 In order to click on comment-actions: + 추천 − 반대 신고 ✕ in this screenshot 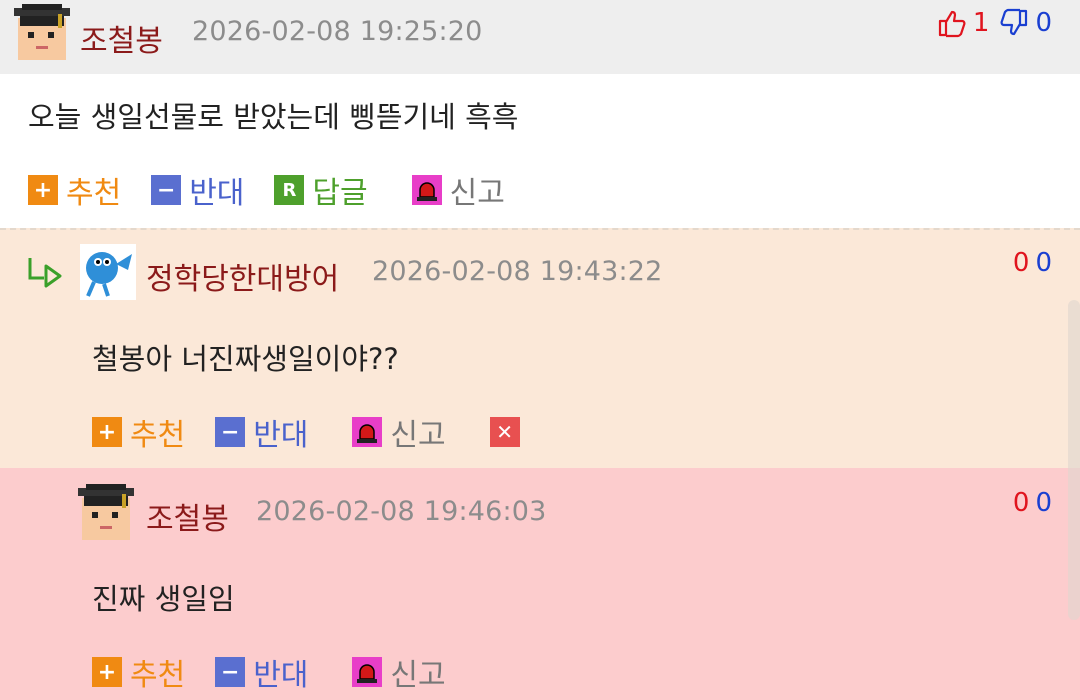, I will do `click(325, 432)`.